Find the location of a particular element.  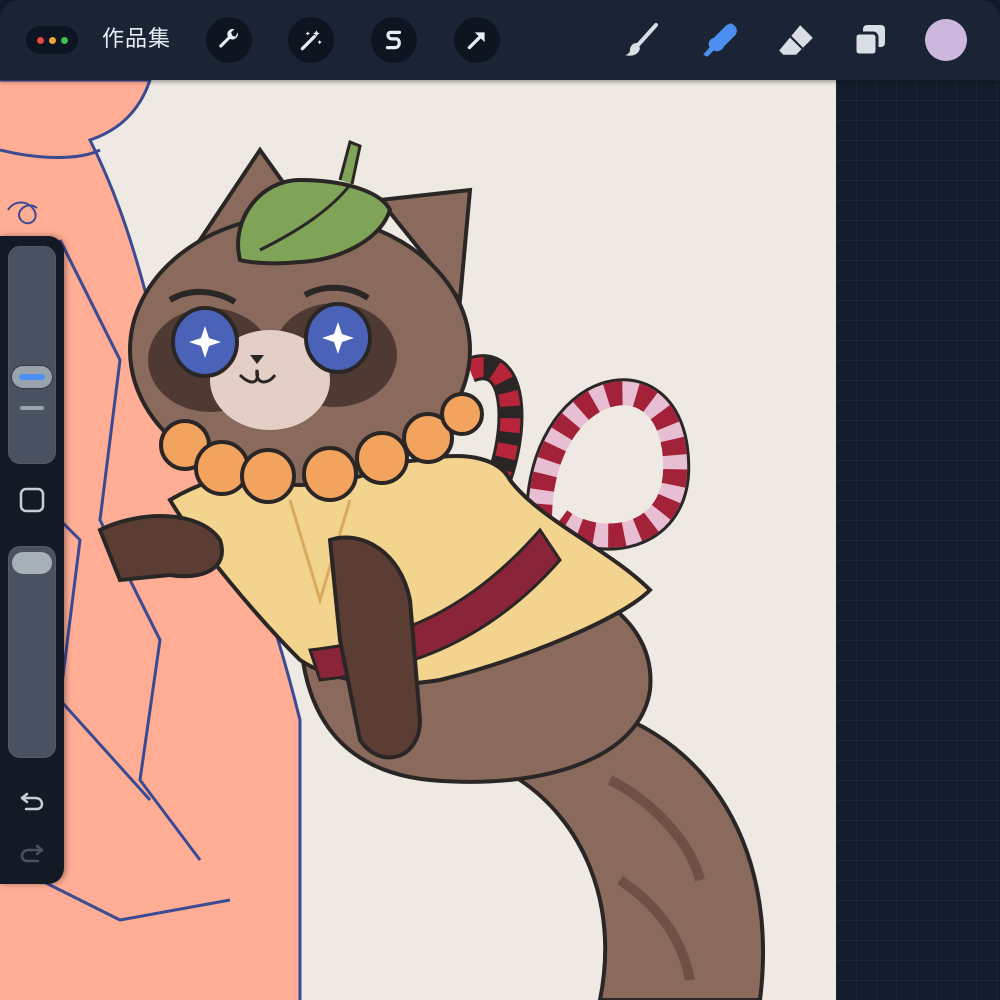

brush-tool-button is located at coordinates (642, 40).